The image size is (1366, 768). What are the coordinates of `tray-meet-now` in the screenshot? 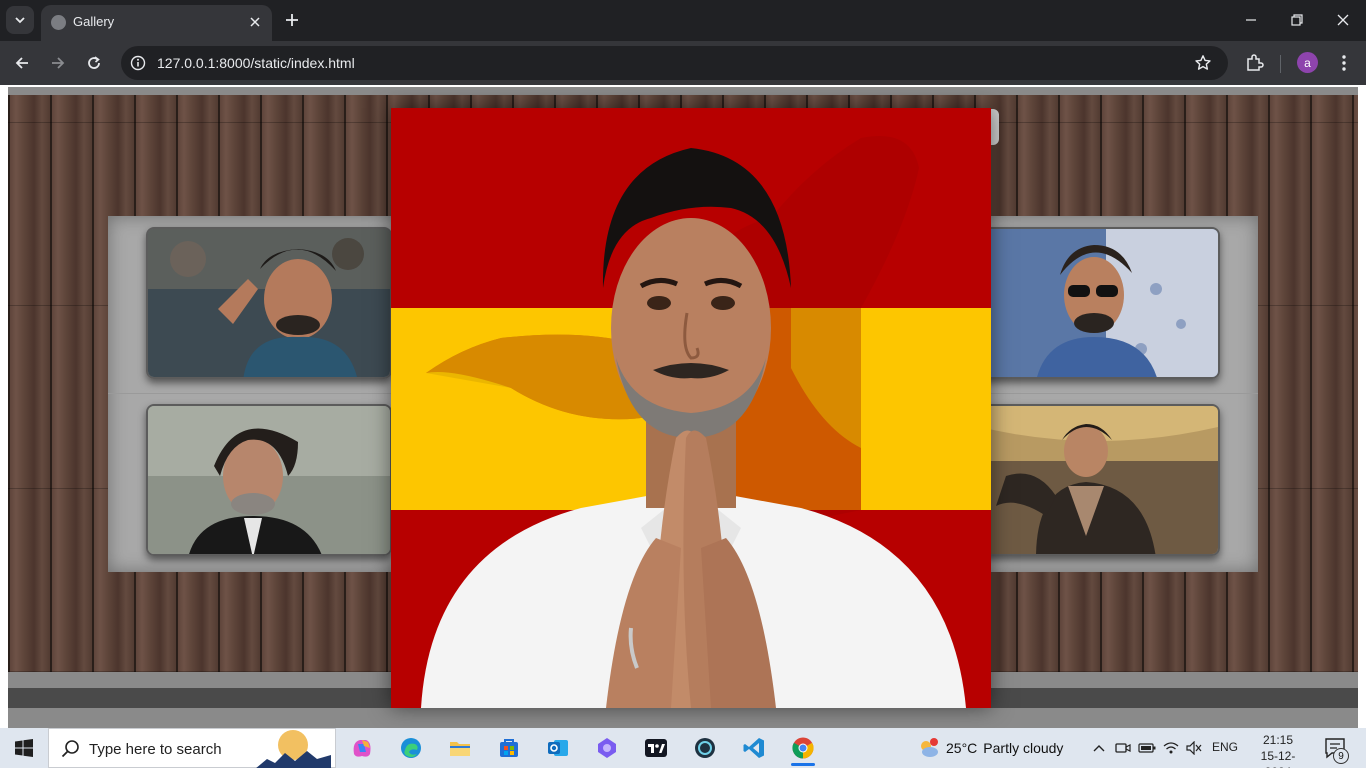 It's located at (1123, 748).